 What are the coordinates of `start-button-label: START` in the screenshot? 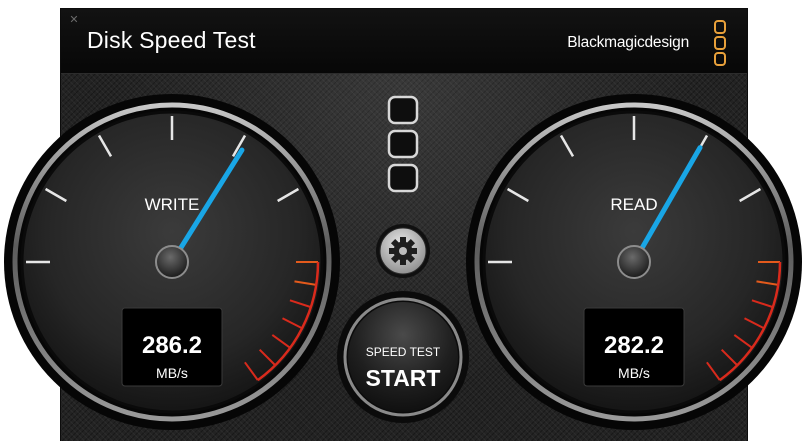 It's located at (403, 378).